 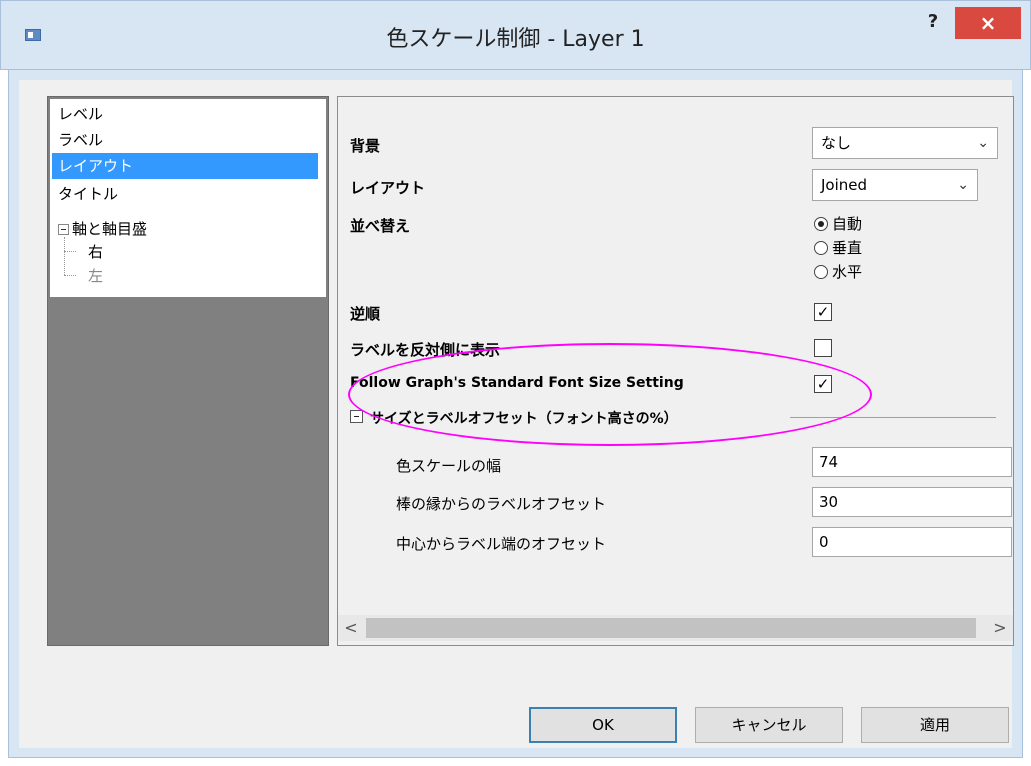 I want to click on background-select: なし ⌄, so click(x=905, y=143).